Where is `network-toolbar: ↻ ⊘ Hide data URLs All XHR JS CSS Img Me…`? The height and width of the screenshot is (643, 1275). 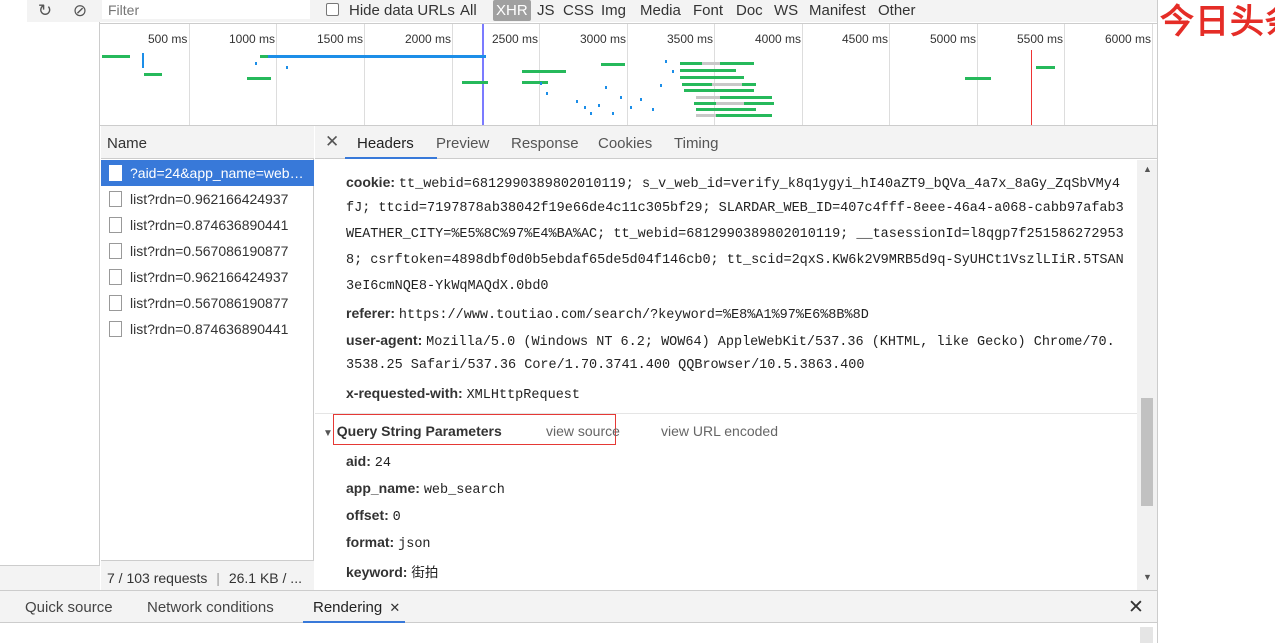
network-toolbar: ↻ ⊘ Hide data URLs All XHR JS CSS Img Me… is located at coordinates (578, 11).